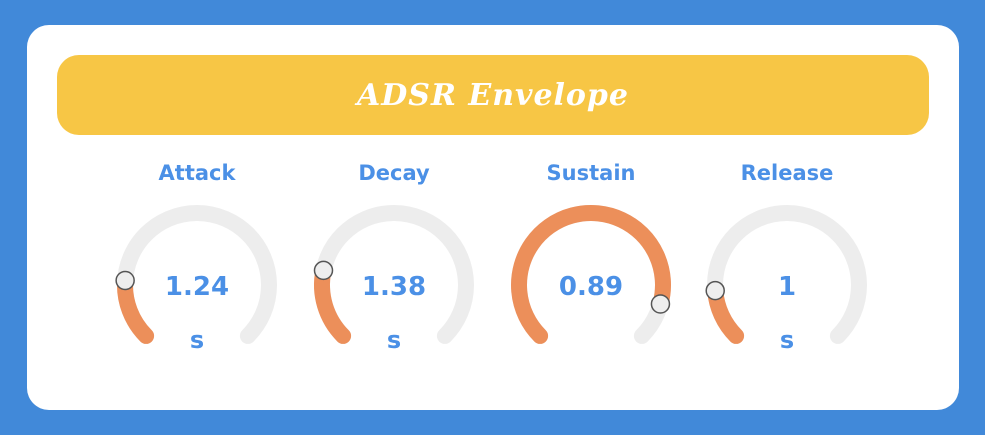 The image size is (985, 435). I want to click on knob-decay: Decay 1.38 s, so click(394, 262).